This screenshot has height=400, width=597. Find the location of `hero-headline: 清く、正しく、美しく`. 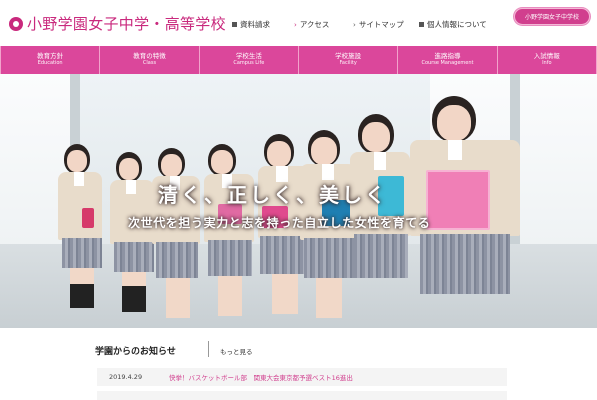

hero-headline: 清く、正しく、美しく is located at coordinates (273, 195).